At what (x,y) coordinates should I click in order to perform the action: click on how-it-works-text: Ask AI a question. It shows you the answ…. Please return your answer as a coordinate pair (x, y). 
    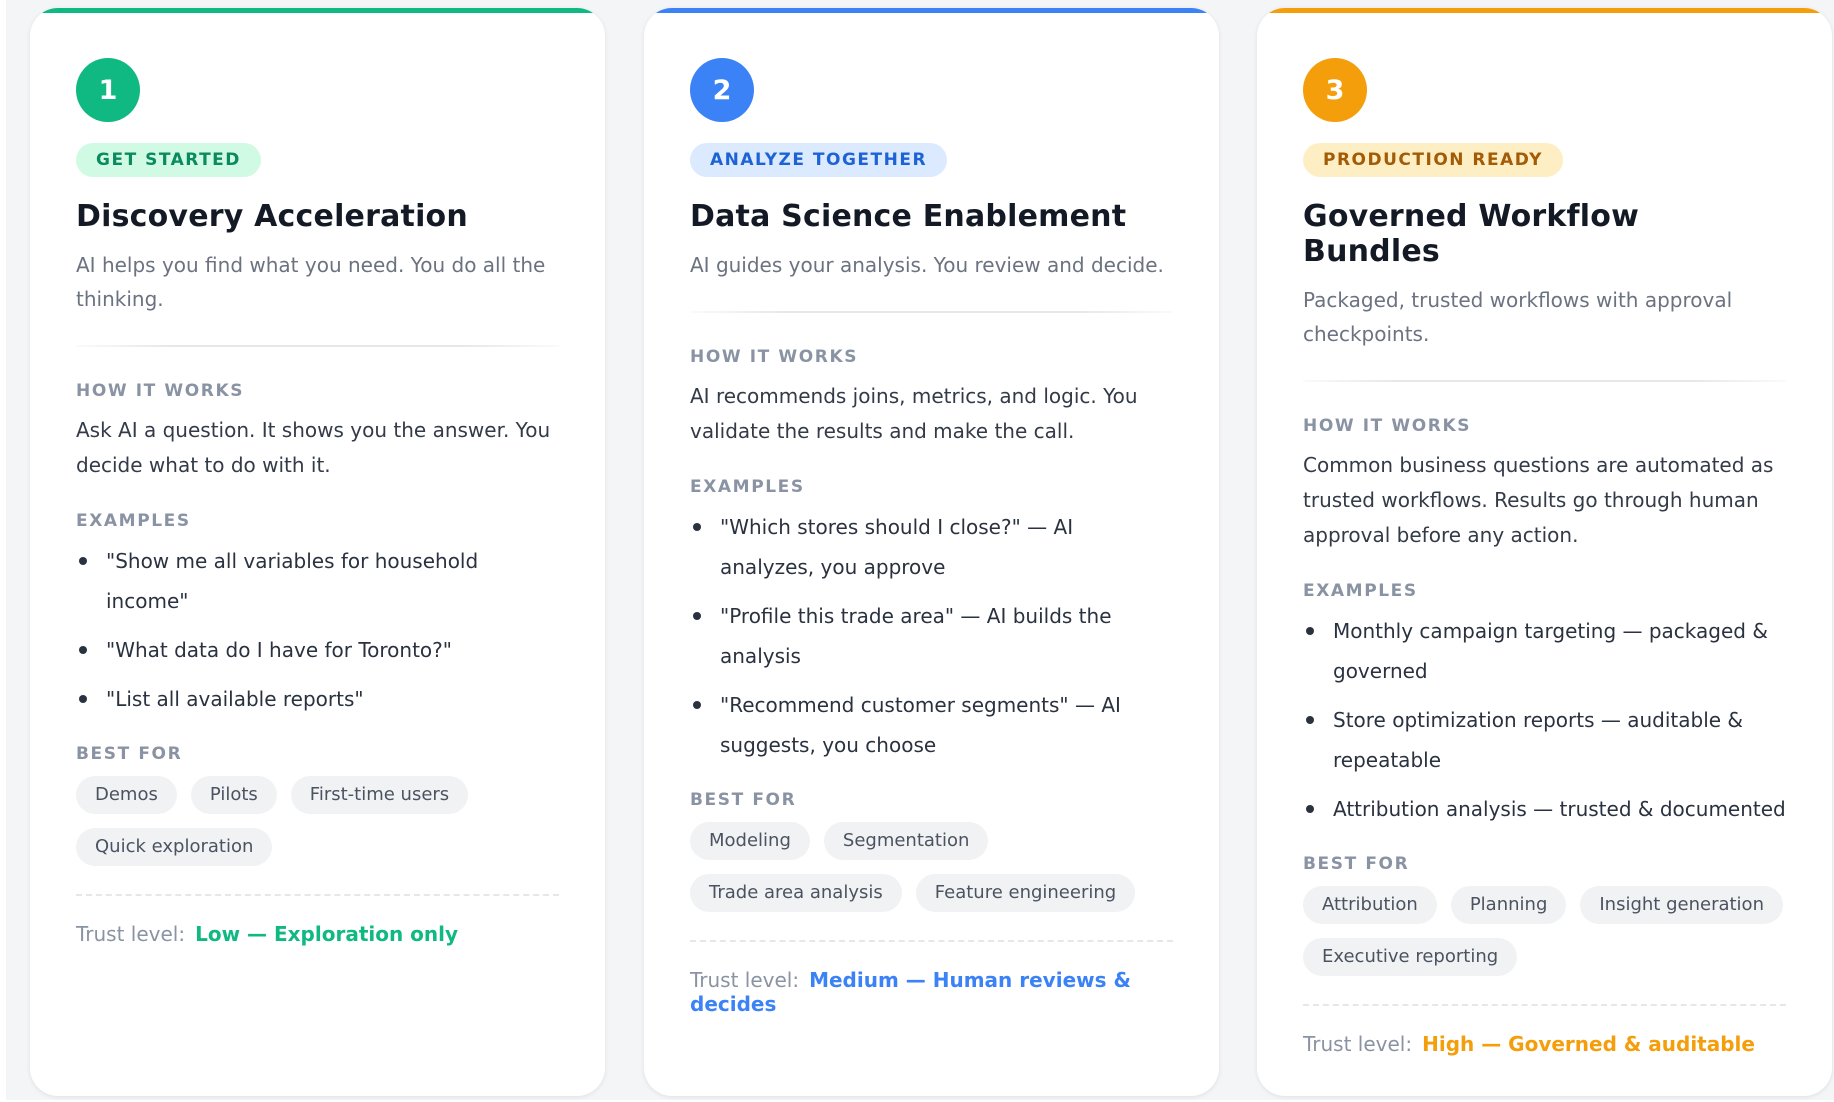
    Looking at the image, I should click on (313, 447).